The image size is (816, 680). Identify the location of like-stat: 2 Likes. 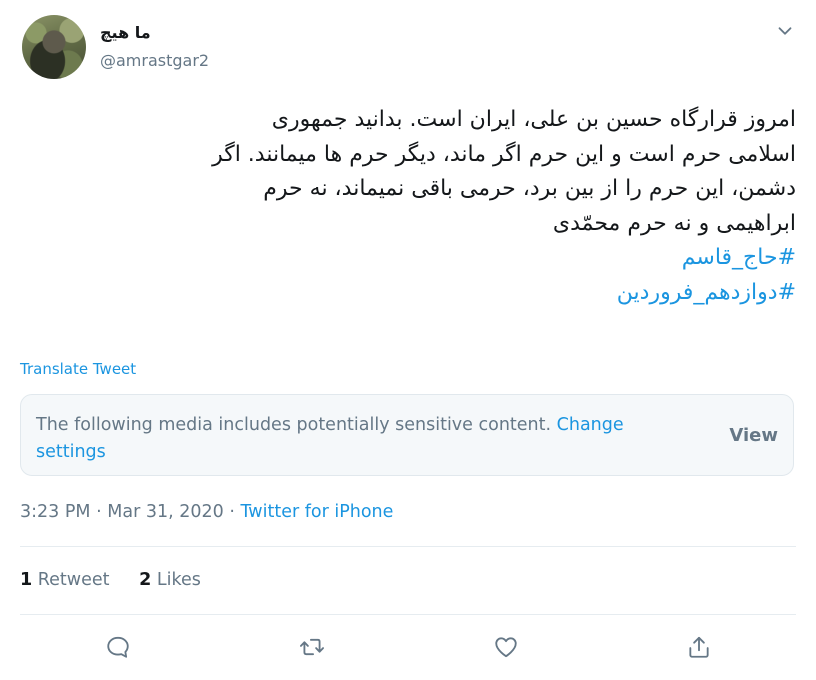
(170, 580).